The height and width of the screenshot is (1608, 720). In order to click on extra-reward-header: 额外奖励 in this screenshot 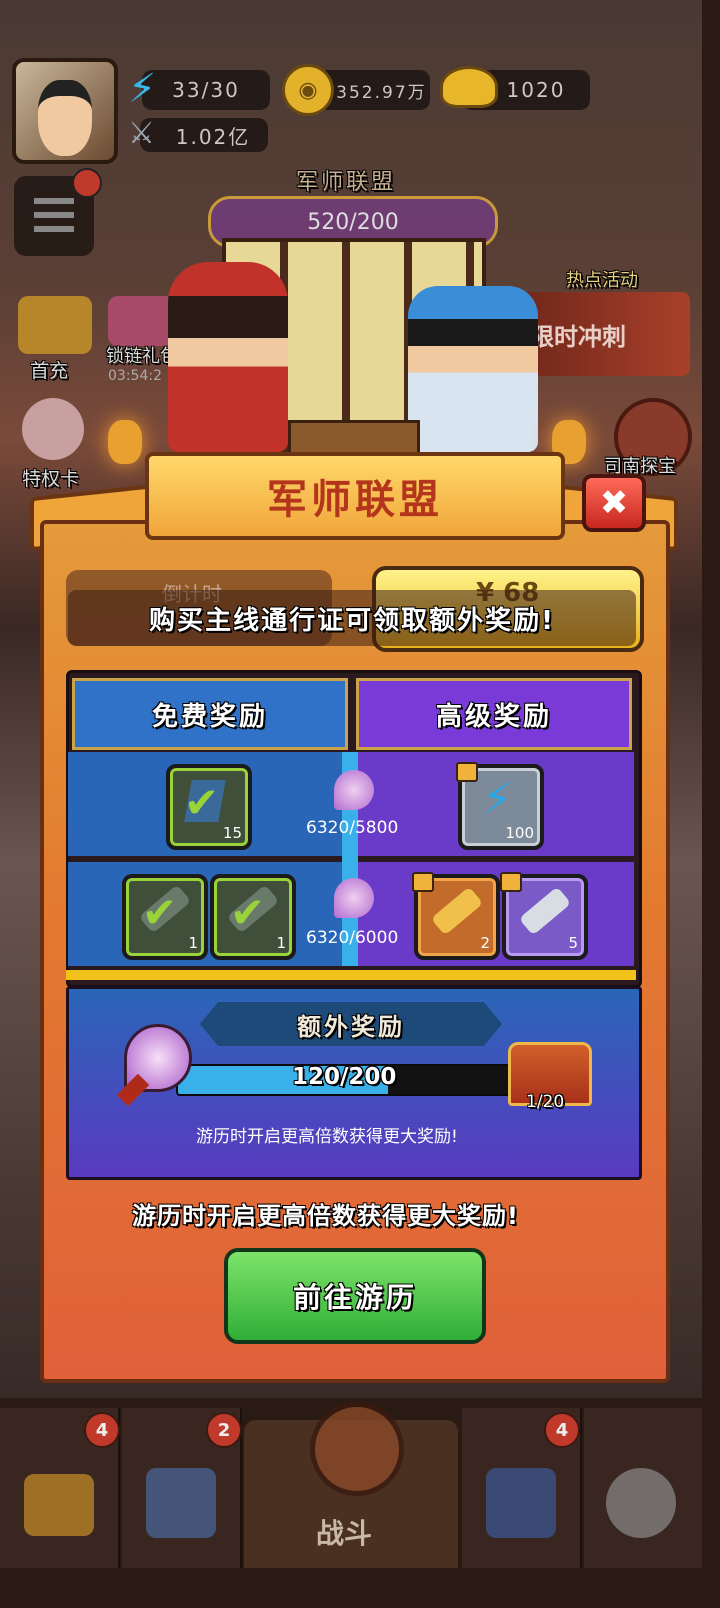, I will do `click(351, 1024)`.